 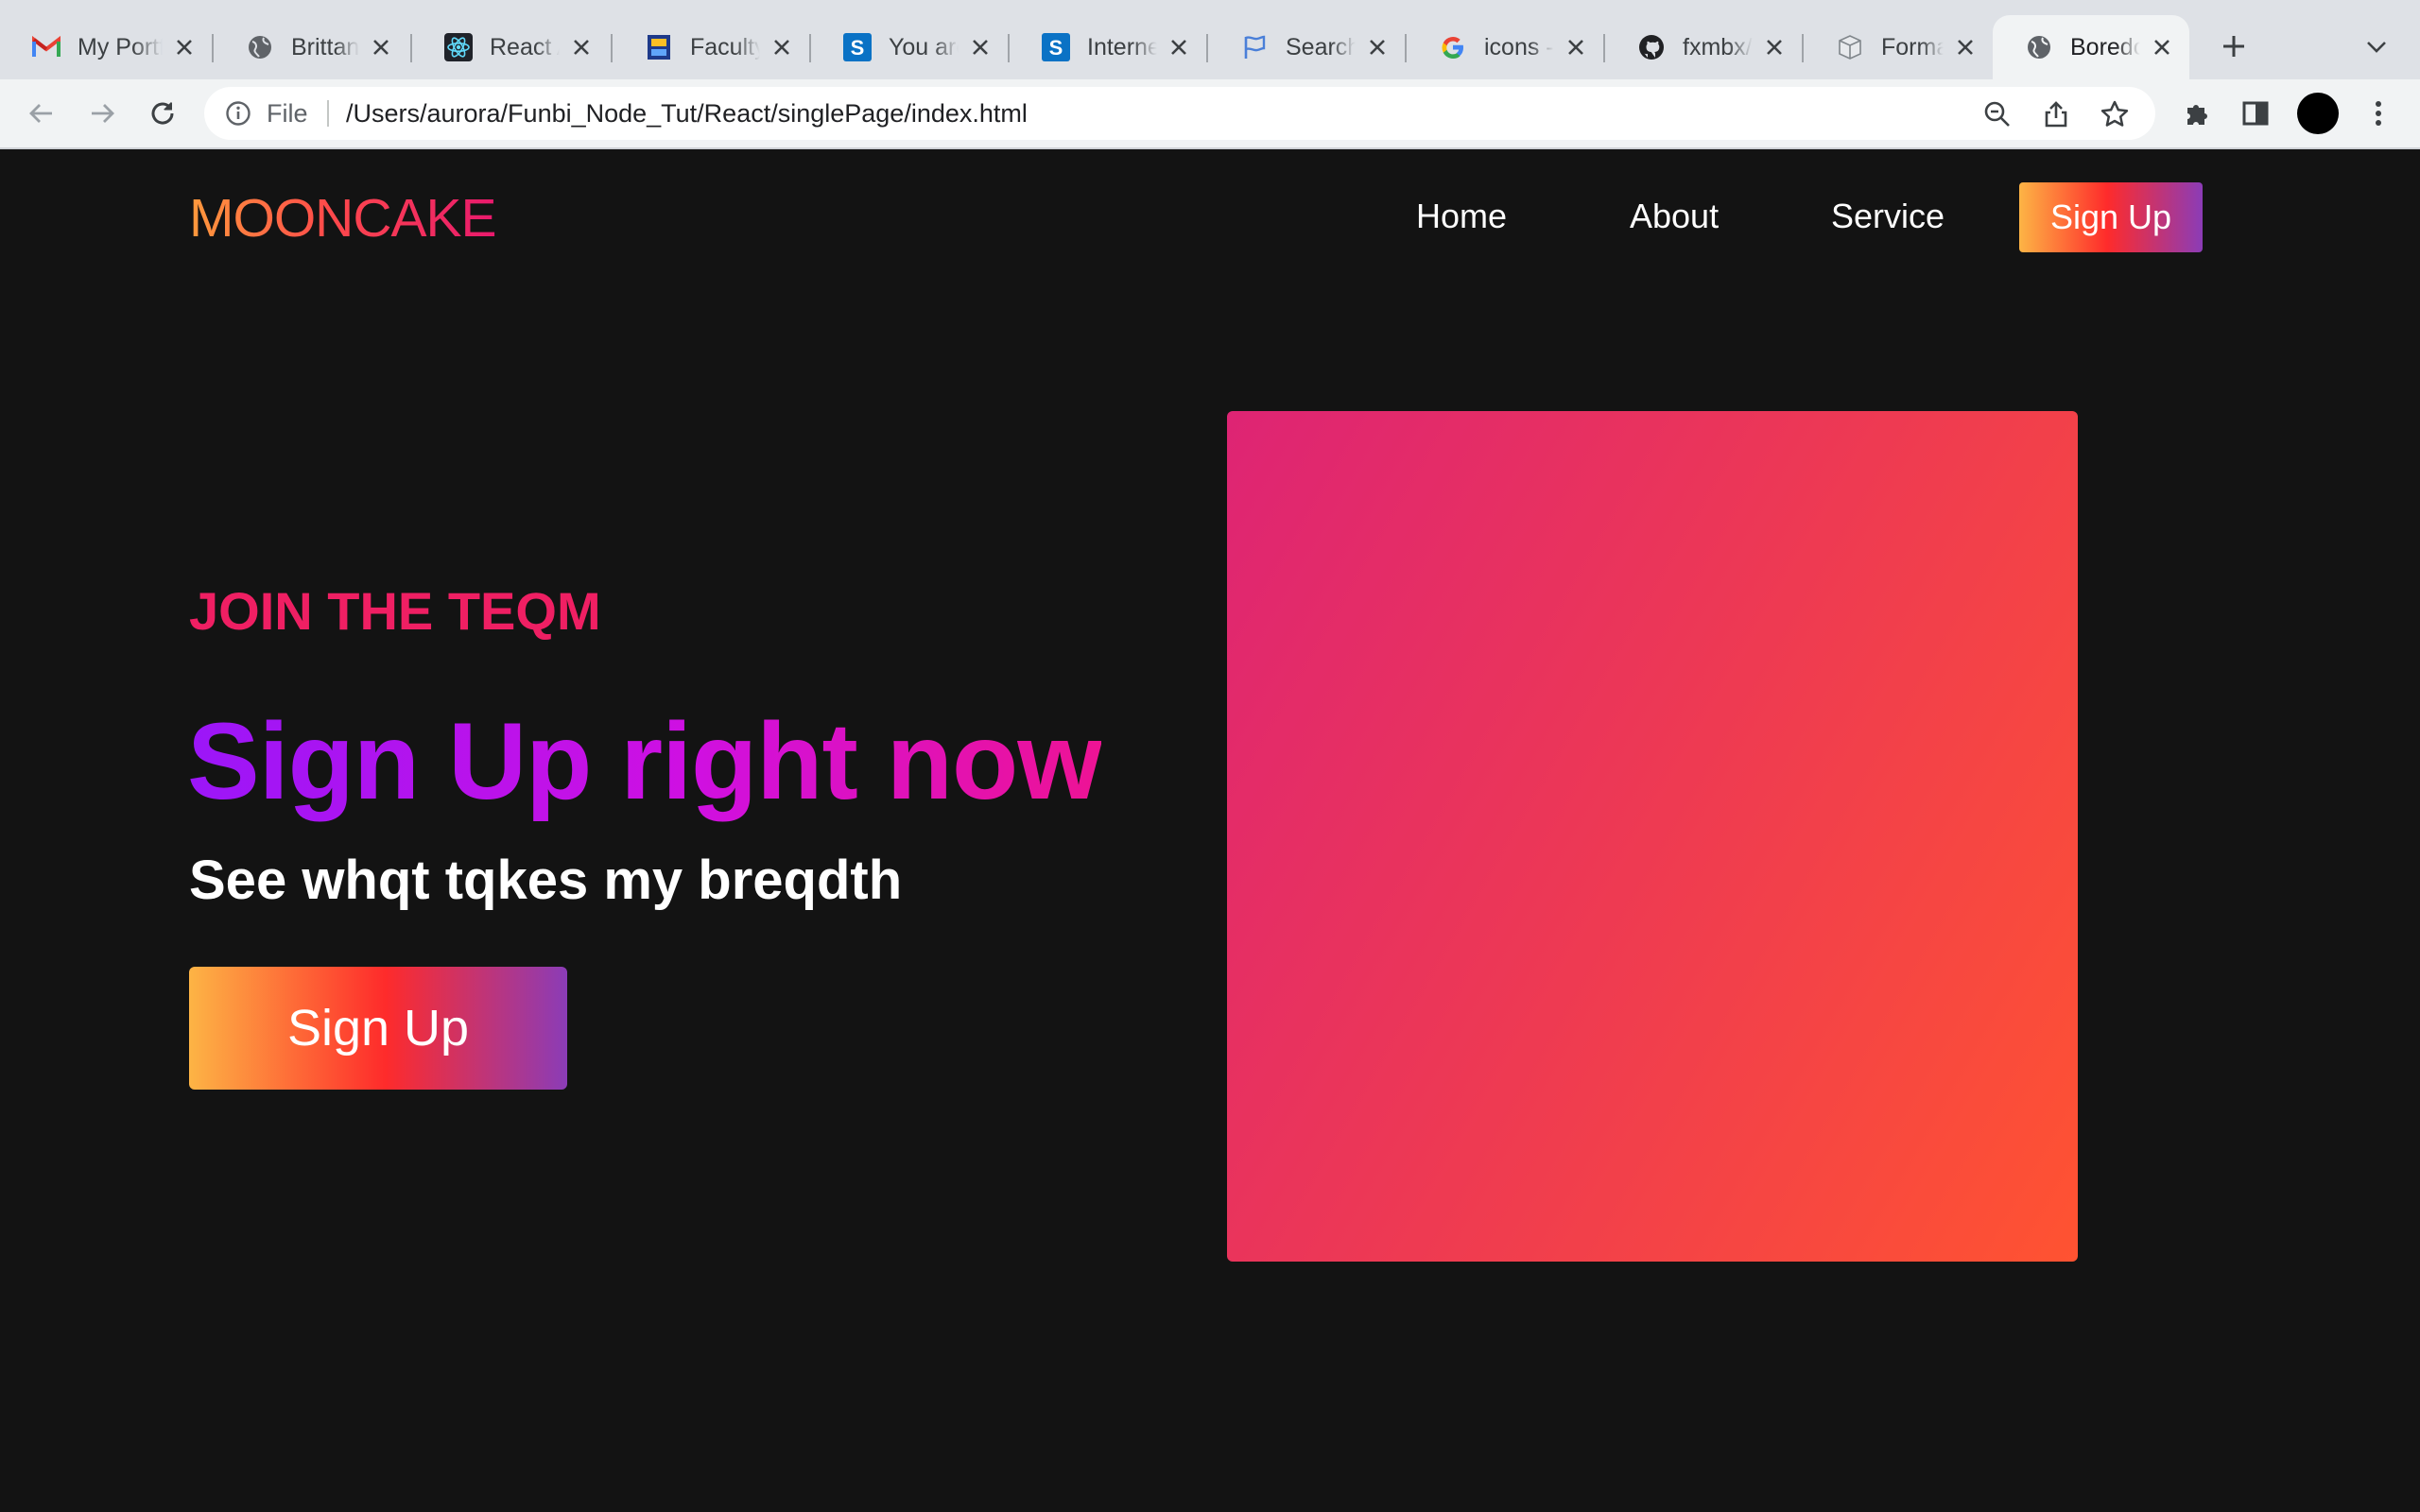 I want to click on tab-internet: S Internet, so click(x=1108, y=47).